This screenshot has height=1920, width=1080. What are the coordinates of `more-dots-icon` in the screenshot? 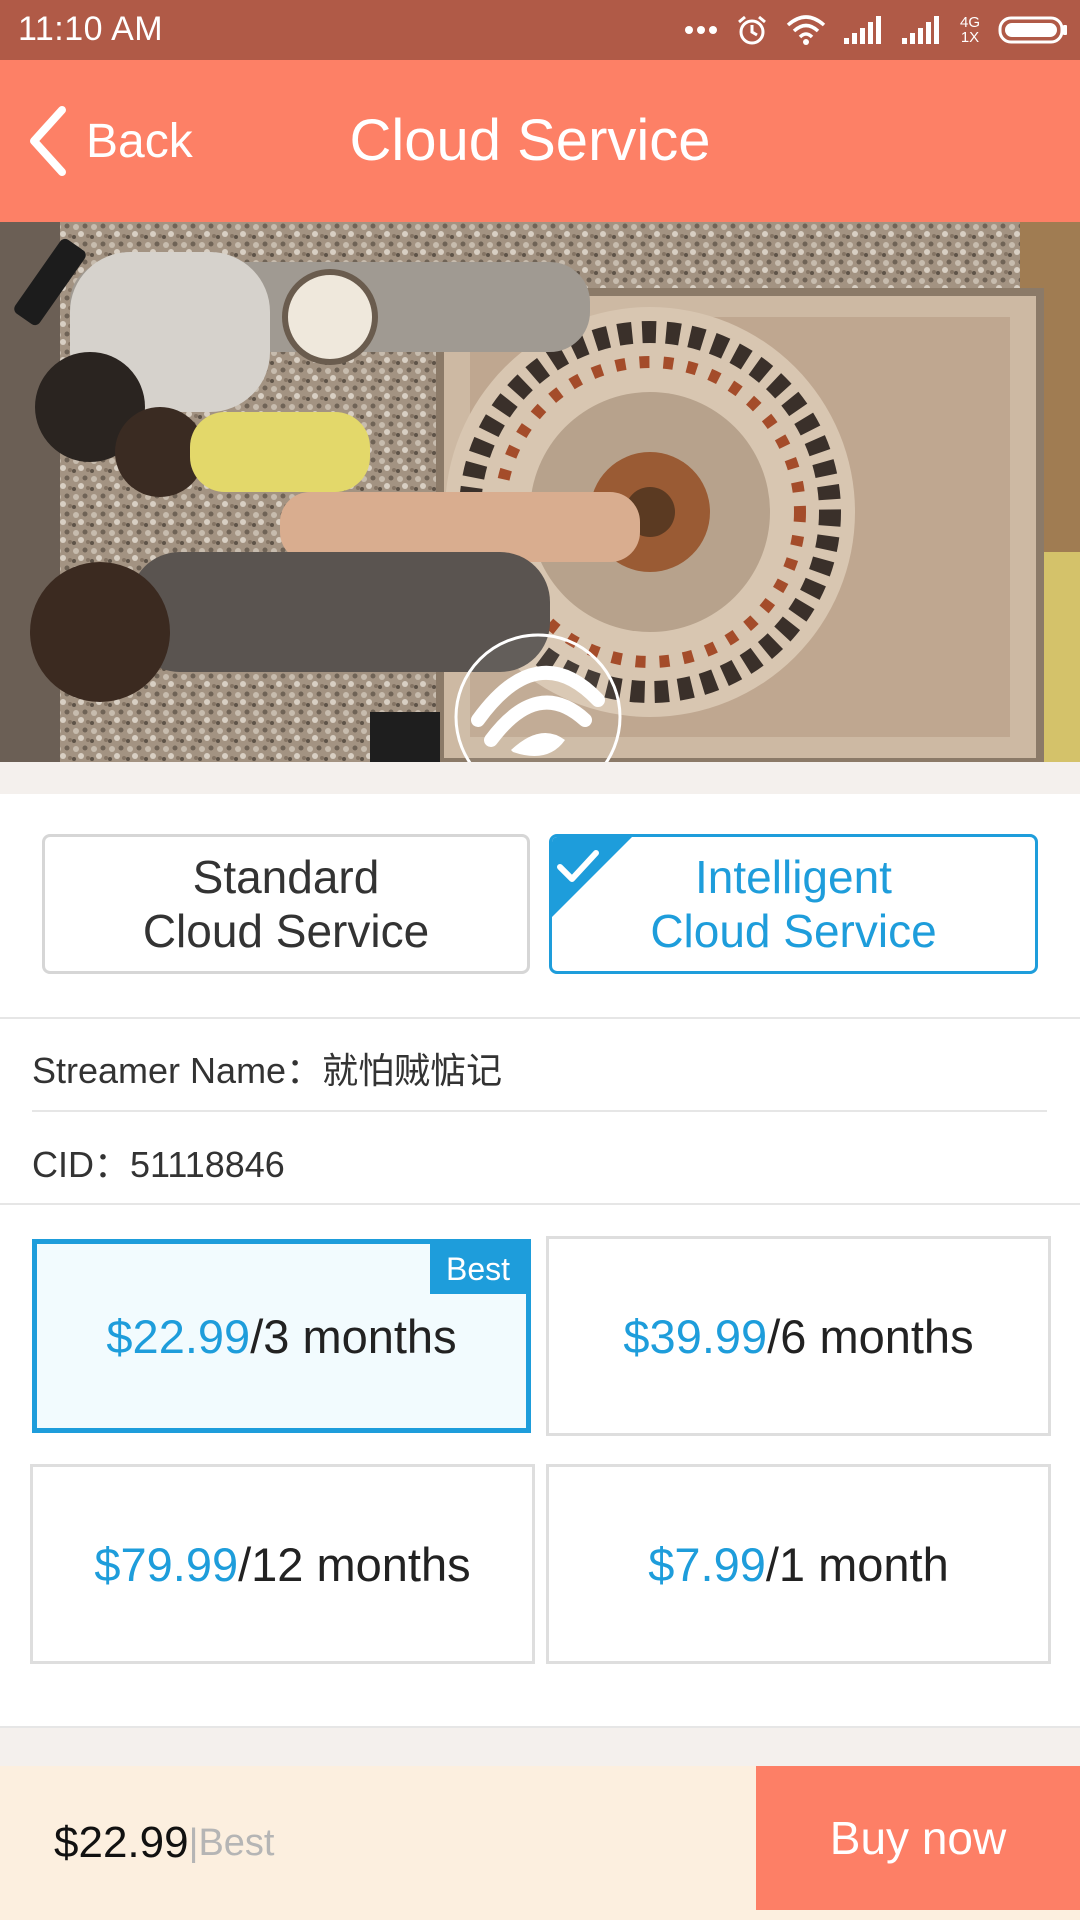 It's located at (700, 30).